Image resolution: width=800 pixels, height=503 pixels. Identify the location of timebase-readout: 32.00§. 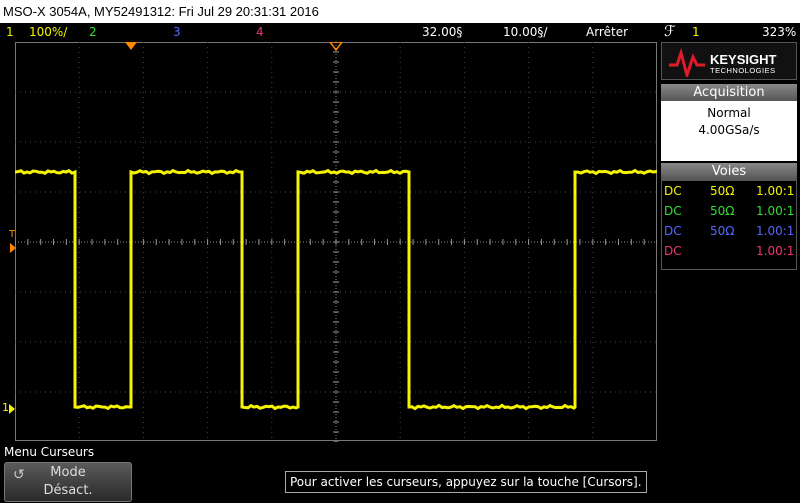
(442, 32).